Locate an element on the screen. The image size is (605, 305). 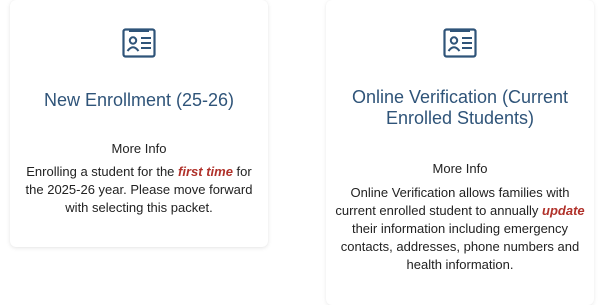
description-emphasis: first time is located at coordinates (205, 171).